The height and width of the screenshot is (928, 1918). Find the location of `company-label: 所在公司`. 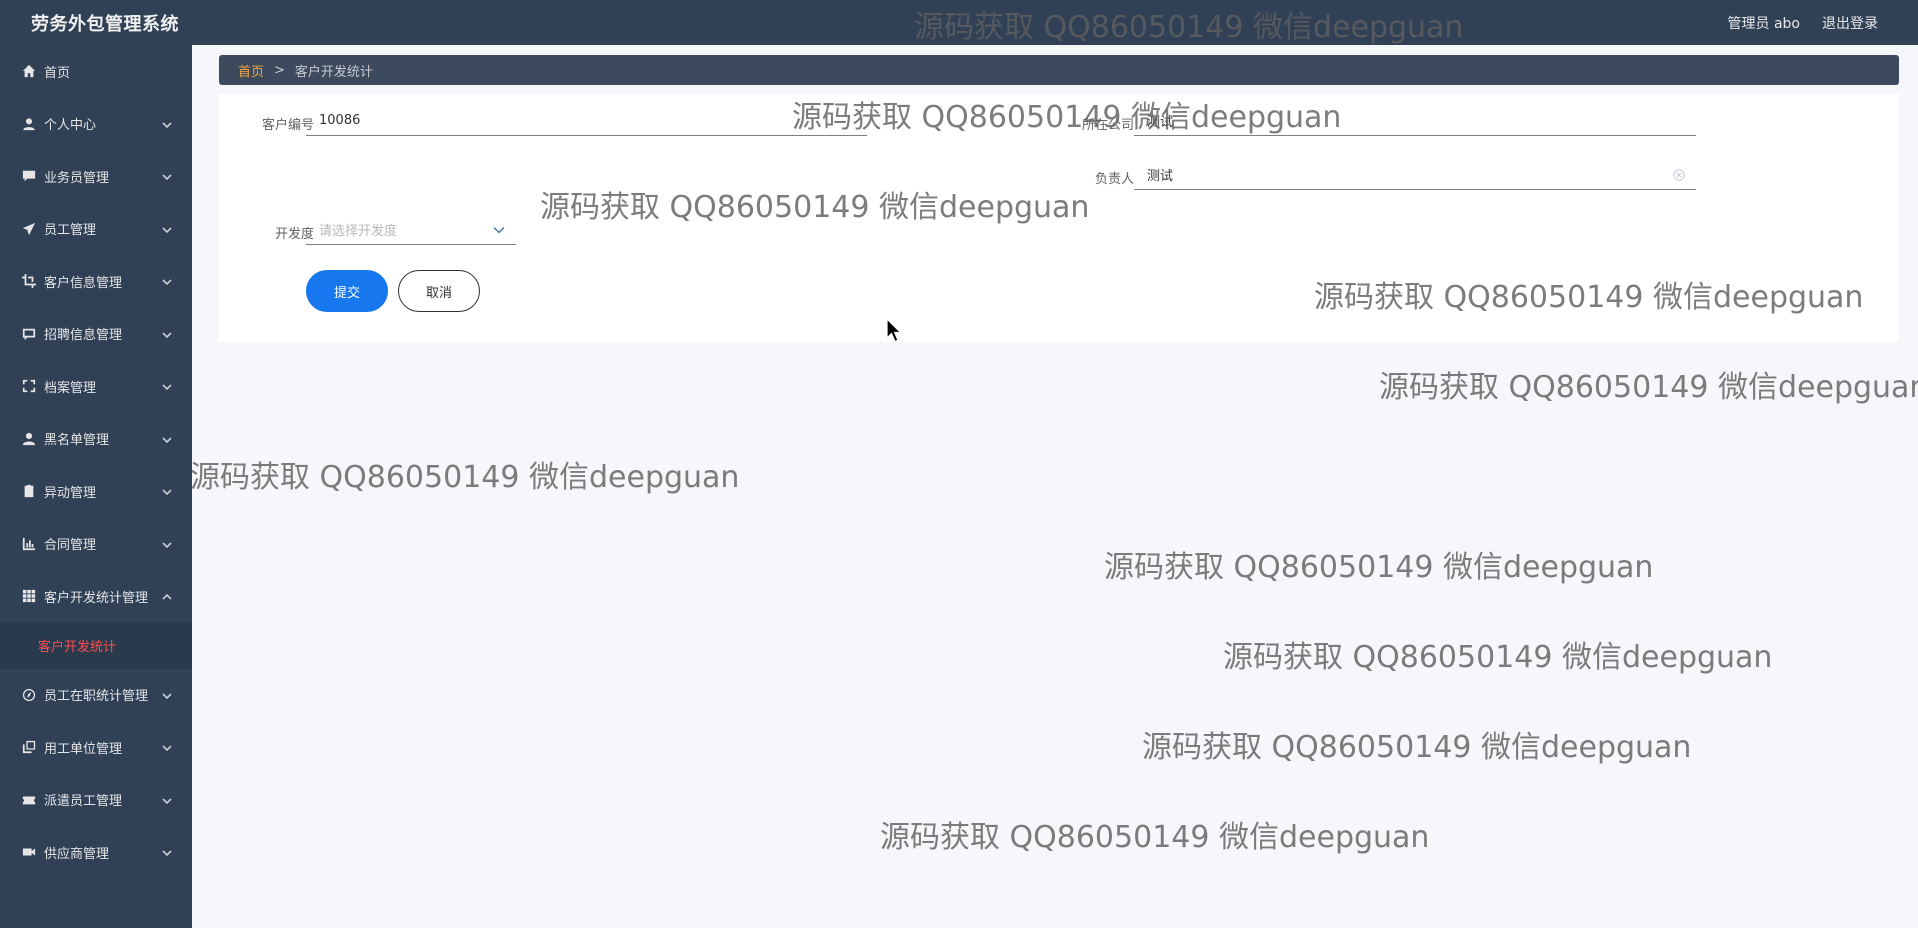

company-label: 所在公司 is located at coordinates (1107, 125).